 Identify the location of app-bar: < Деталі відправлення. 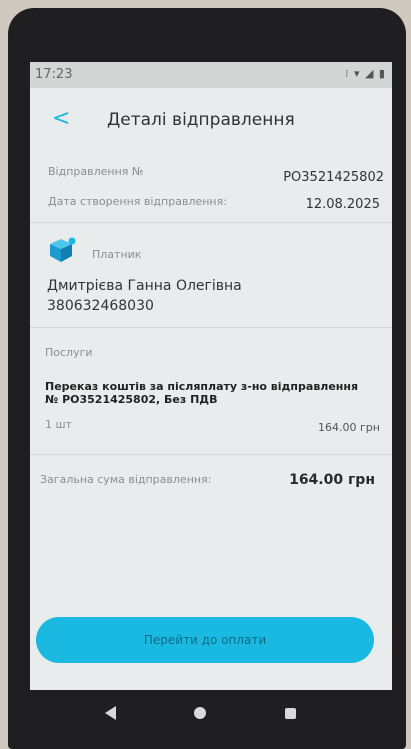
(211, 117).